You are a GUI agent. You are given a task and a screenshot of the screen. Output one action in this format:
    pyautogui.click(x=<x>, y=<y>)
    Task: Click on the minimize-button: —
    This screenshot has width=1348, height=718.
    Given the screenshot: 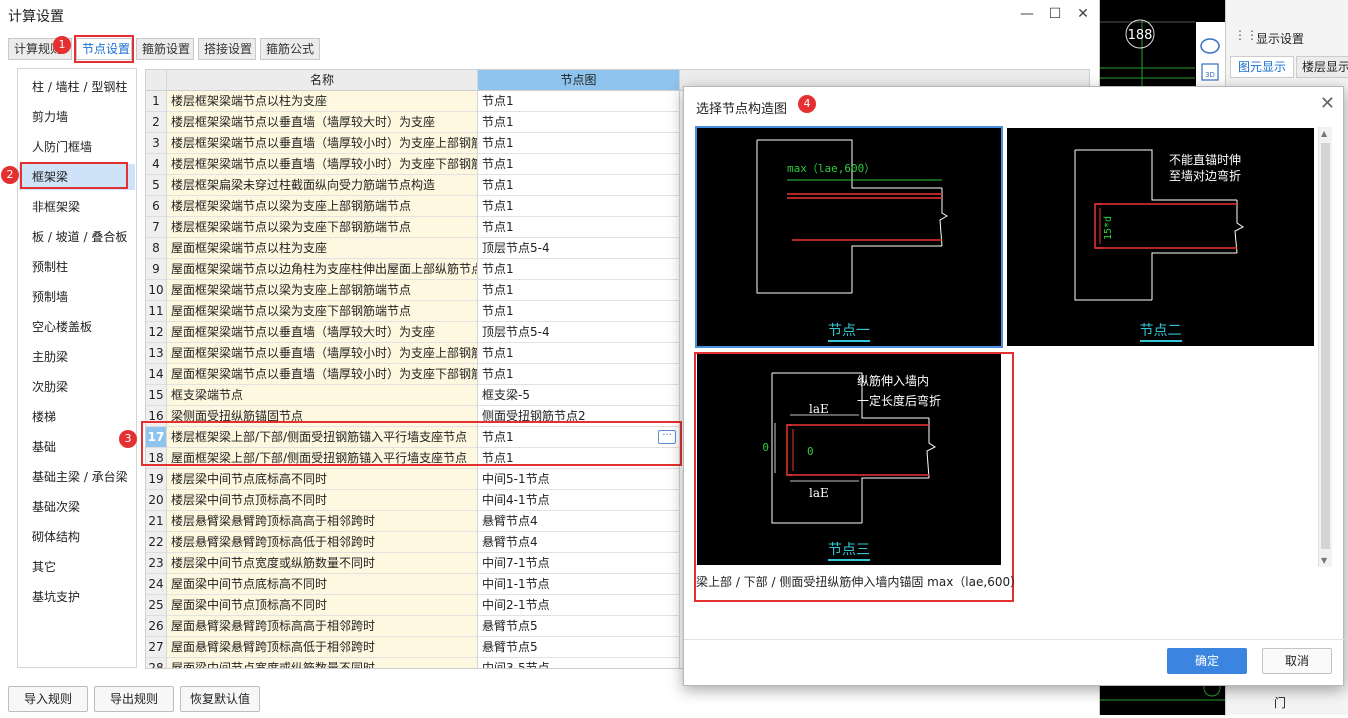 What is the action you would take?
    pyautogui.click(x=1027, y=14)
    